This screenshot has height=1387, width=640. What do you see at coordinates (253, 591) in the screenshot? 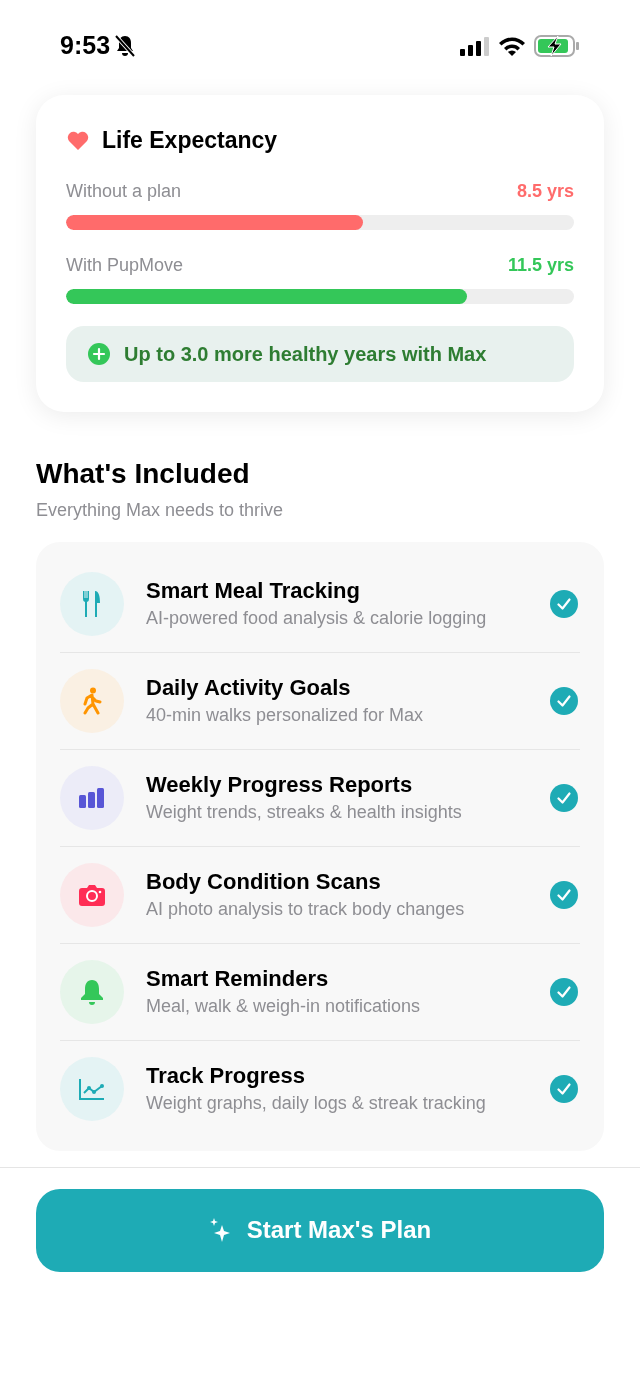
I see `feature-title: Smart Meal Tracking` at bounding box center [253, 591].